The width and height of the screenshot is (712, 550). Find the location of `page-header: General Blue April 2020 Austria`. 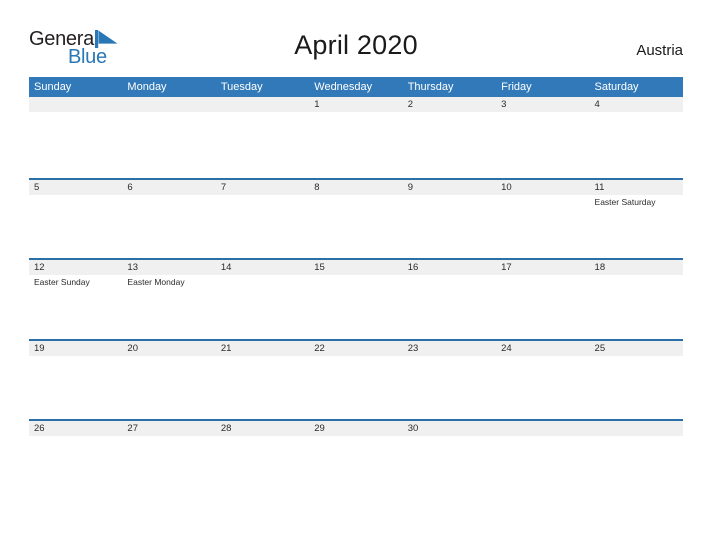

page-header: General Blue April 2020 Austria is located at coordinates (356, 36).